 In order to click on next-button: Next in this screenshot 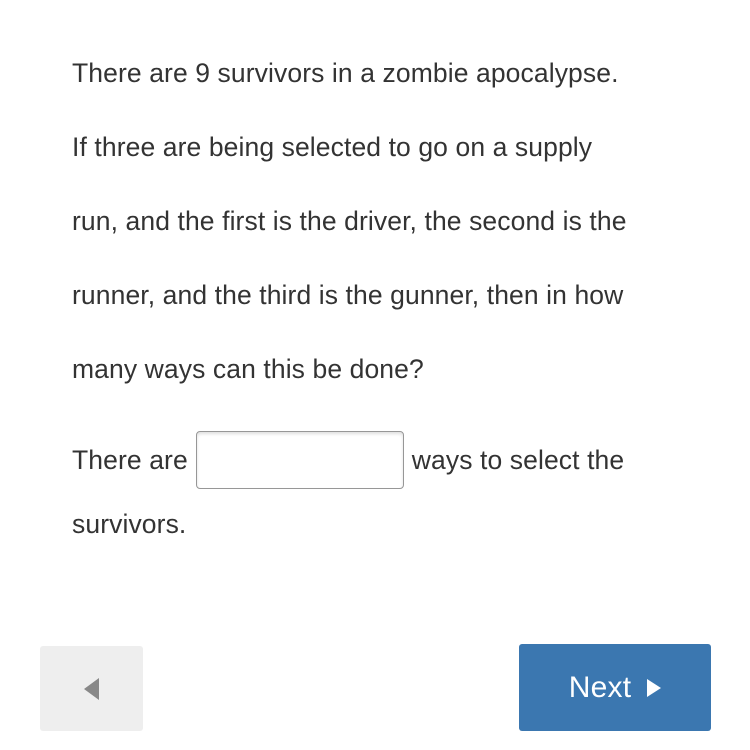, I will do `click(615, 687)`.